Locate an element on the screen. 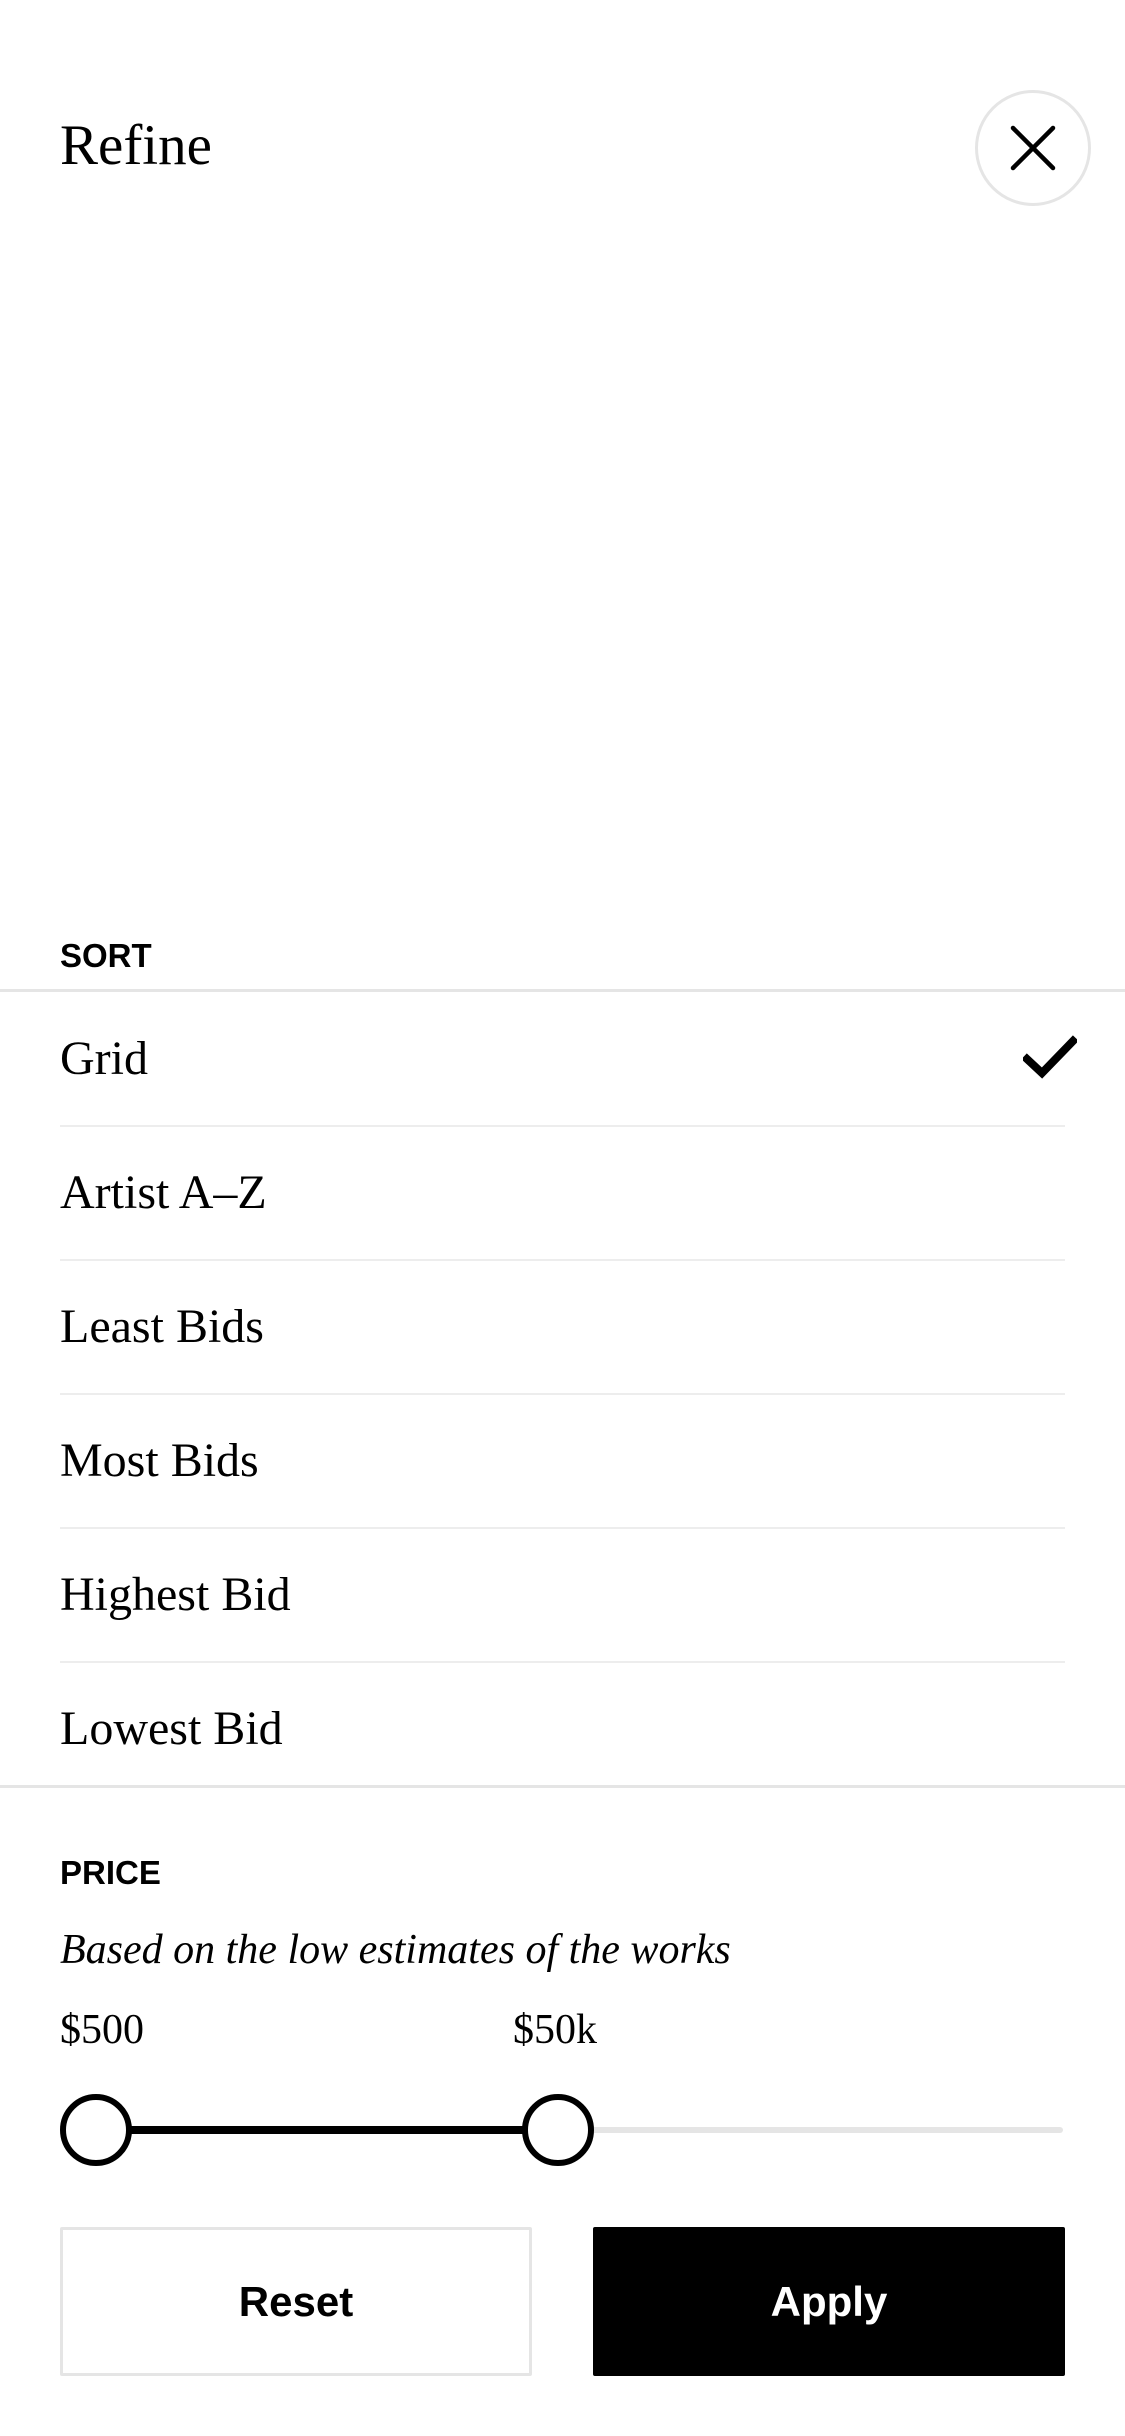  sort-bottom-divider is located at coordinates (562, 1786).